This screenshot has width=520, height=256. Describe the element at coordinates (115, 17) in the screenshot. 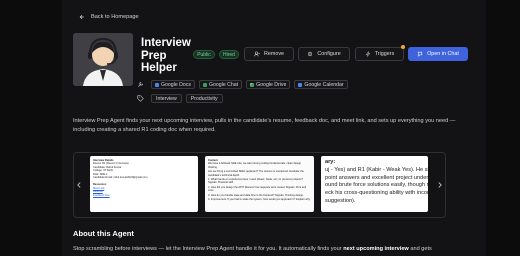

I see `back-link-label: Back to Homepage` at that location.